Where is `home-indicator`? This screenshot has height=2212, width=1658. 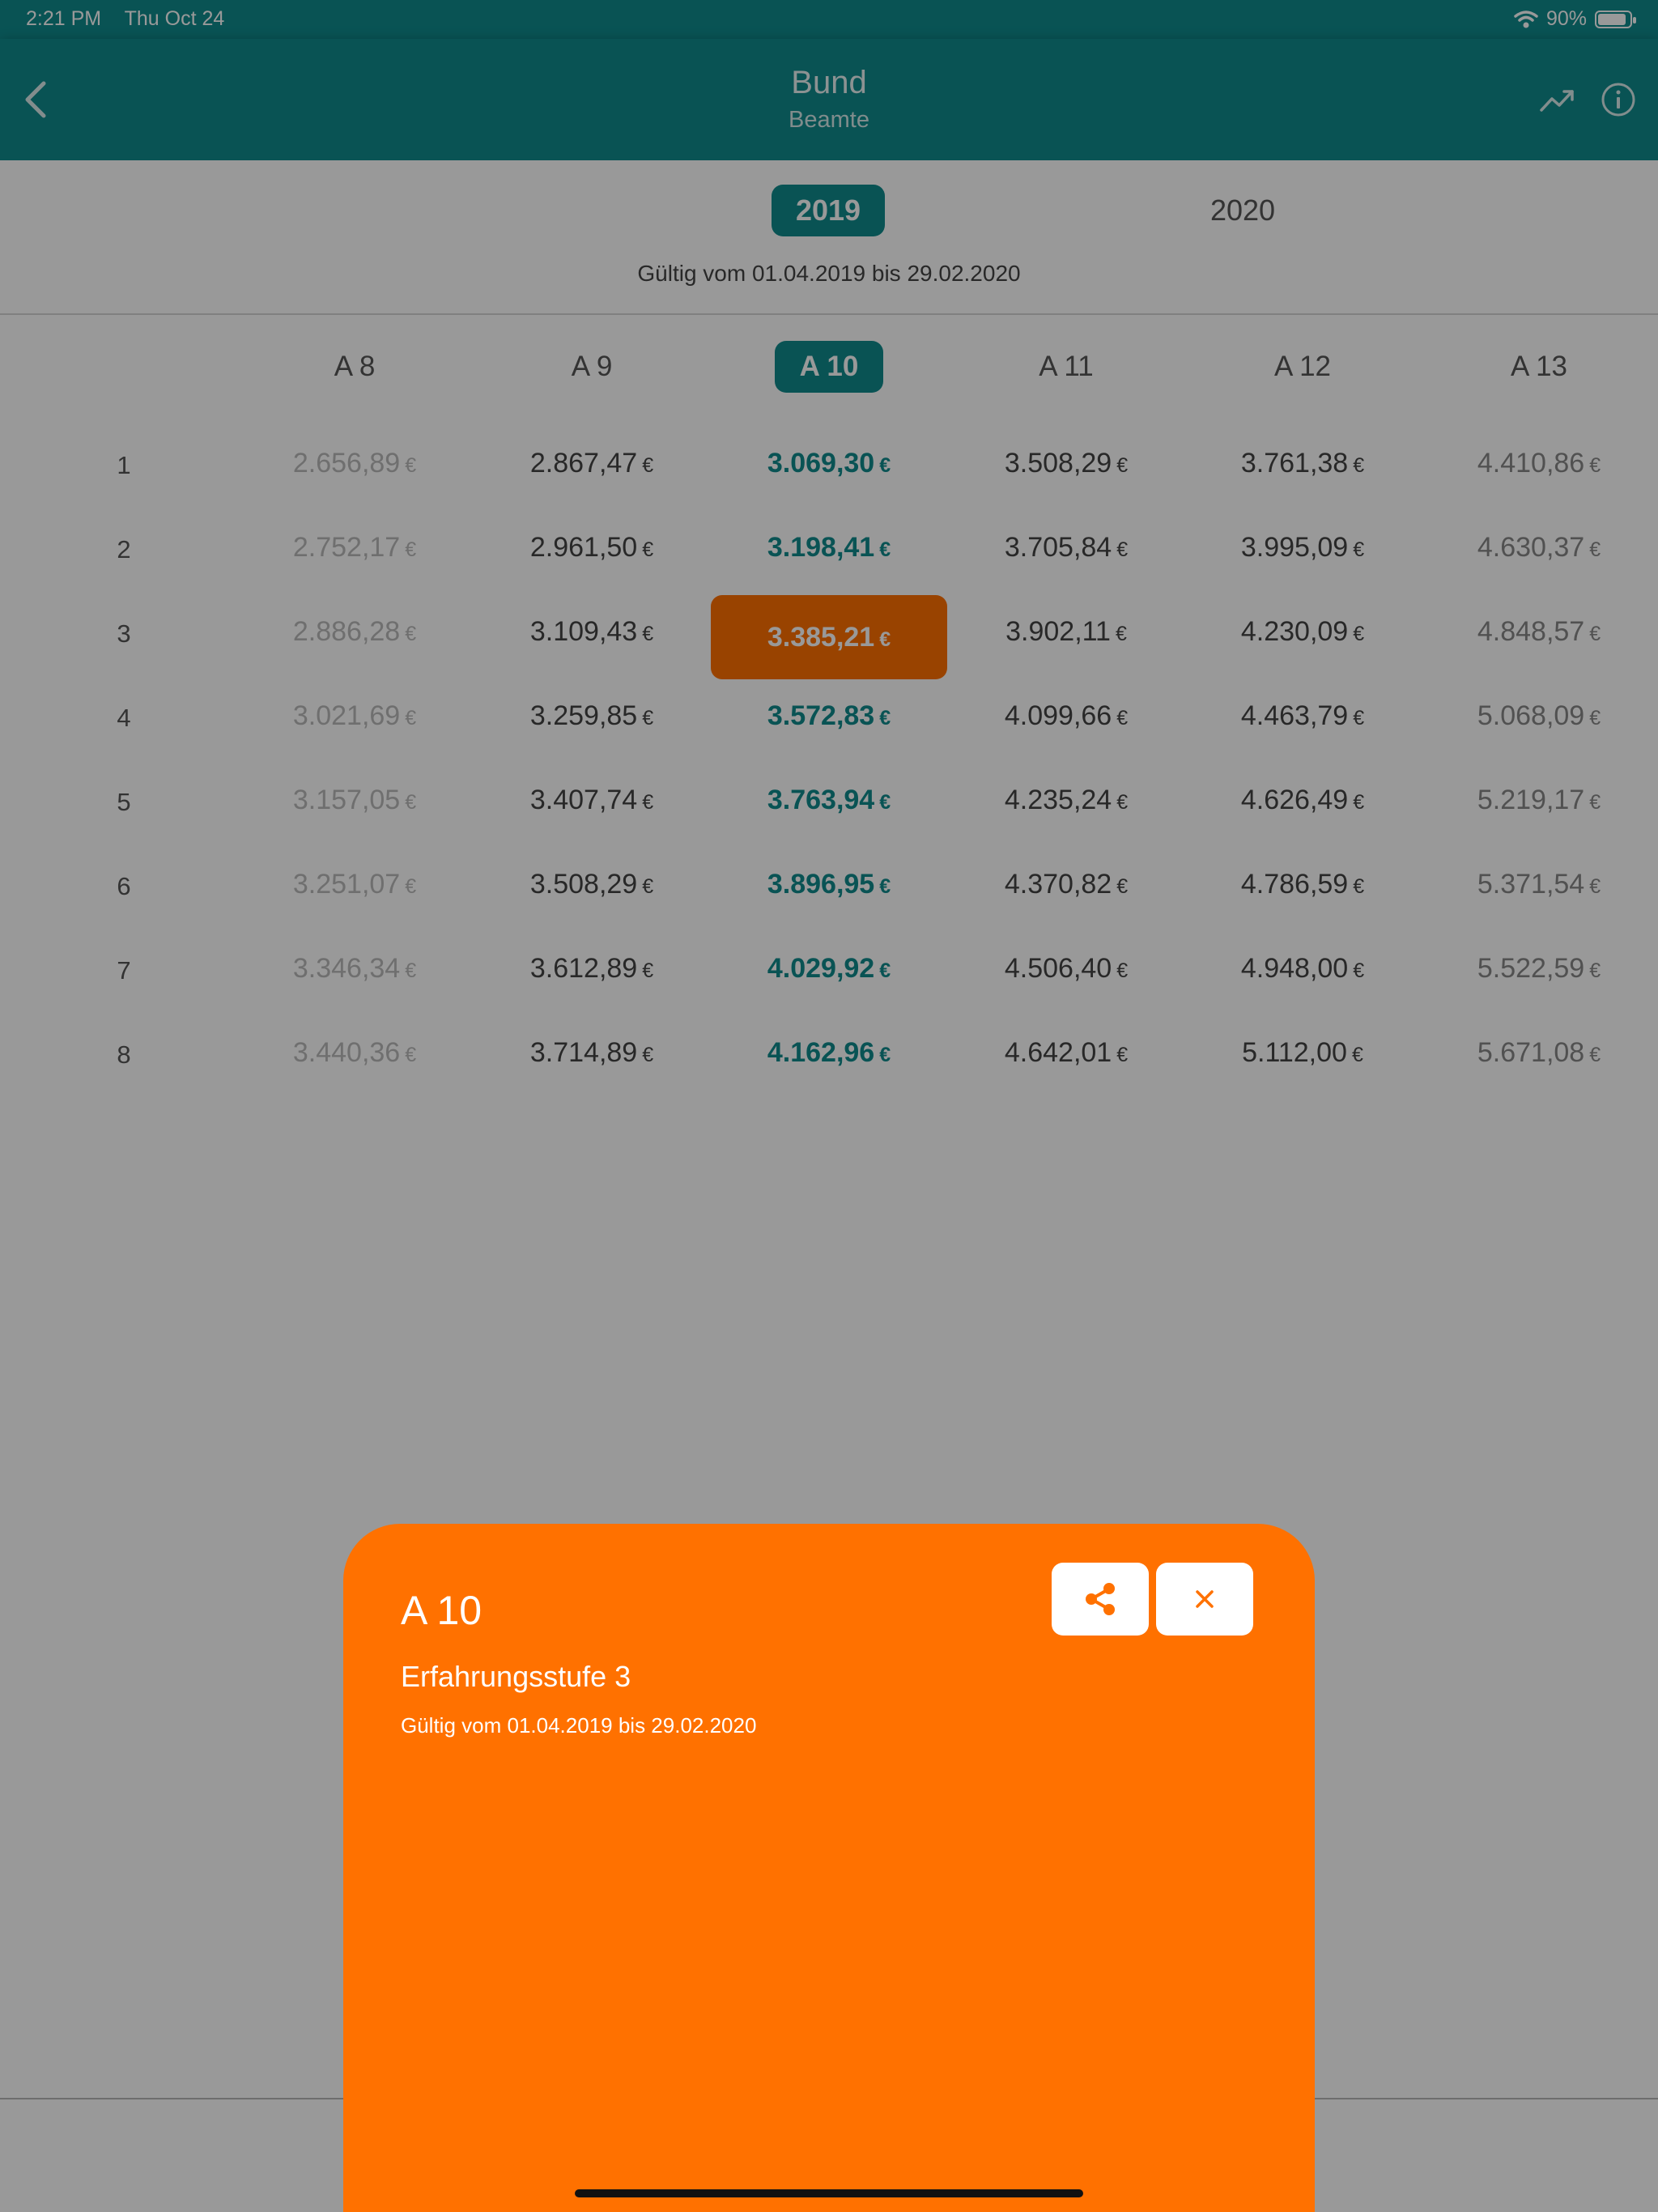 home-indicator is located at coordinates (829, 2193).